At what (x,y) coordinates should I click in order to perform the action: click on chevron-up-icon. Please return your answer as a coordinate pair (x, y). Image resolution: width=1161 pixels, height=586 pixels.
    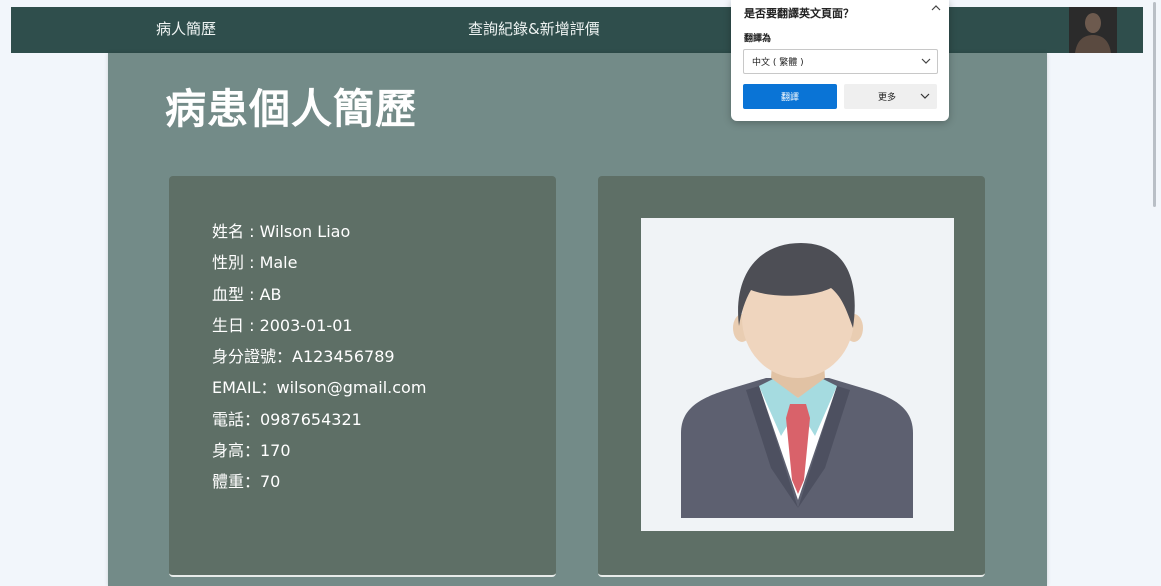
    Looking at the image, I should click on (936, 8).